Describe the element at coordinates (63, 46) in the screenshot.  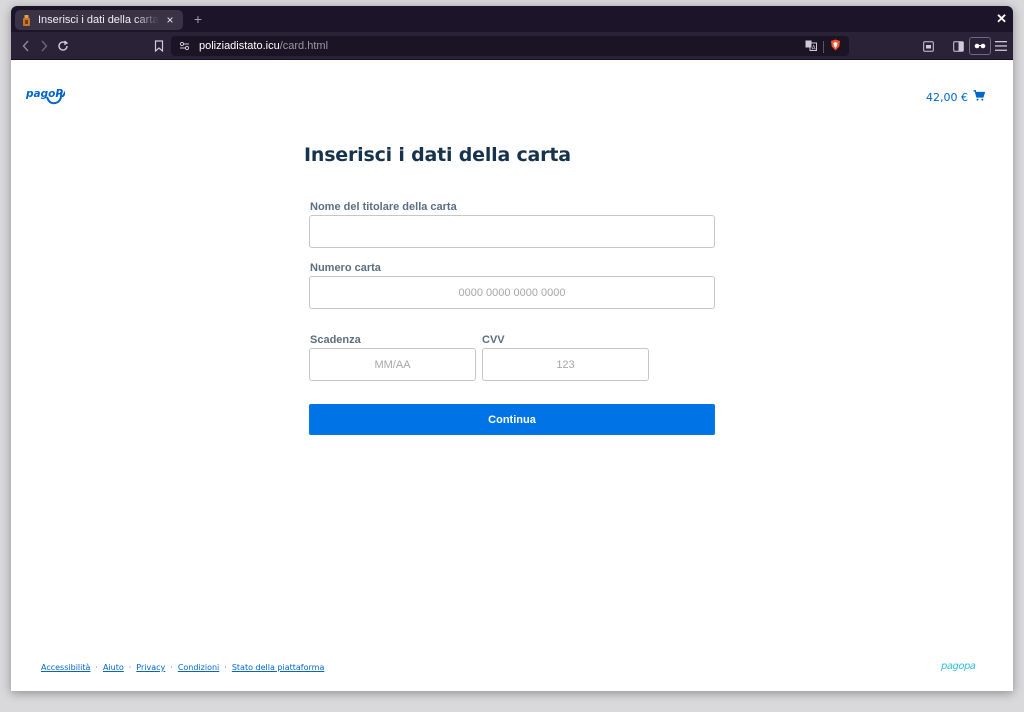
I see `reload-icon` at that location.